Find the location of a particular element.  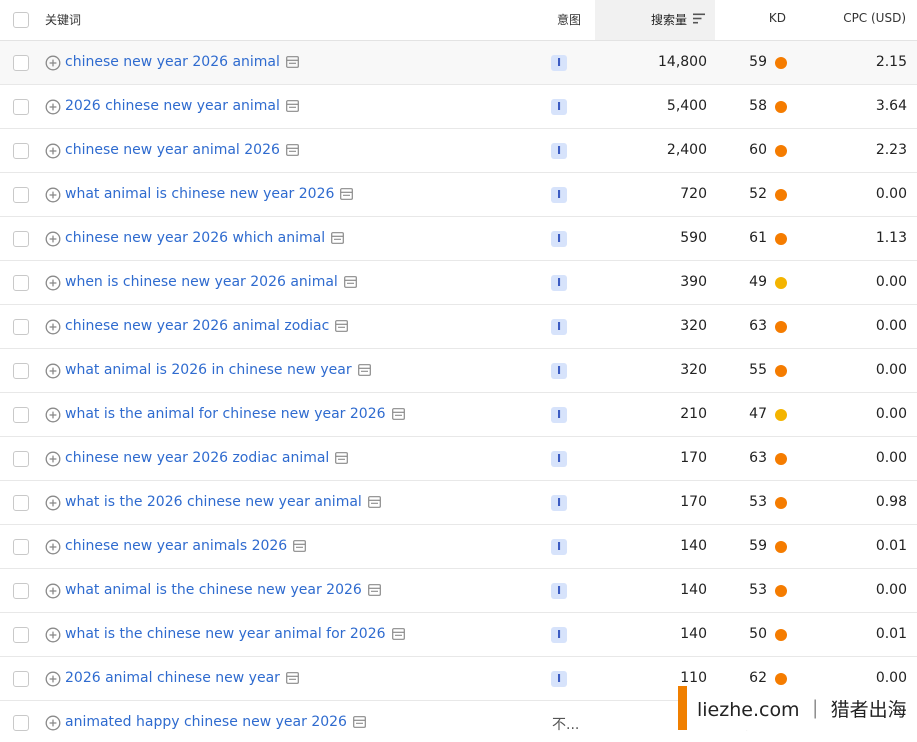

table-row: chinese new year animals 2026 I 140 59 0.01 is located at coordinates (458, 547).